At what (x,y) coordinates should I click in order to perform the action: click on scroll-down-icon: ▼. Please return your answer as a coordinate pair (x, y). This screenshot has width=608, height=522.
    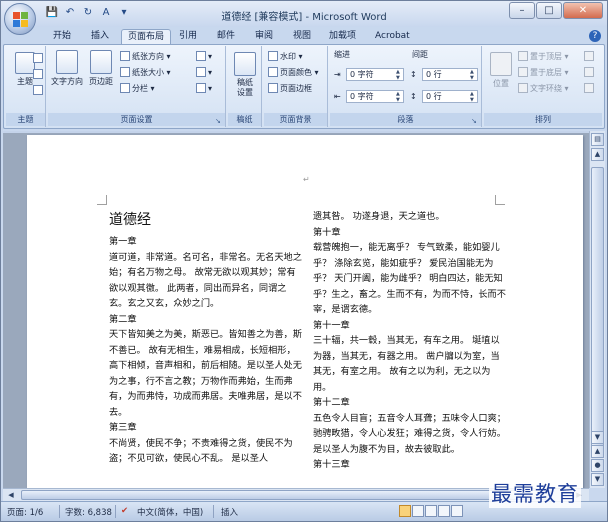
    Looking at the image, I should click on (597, 437).